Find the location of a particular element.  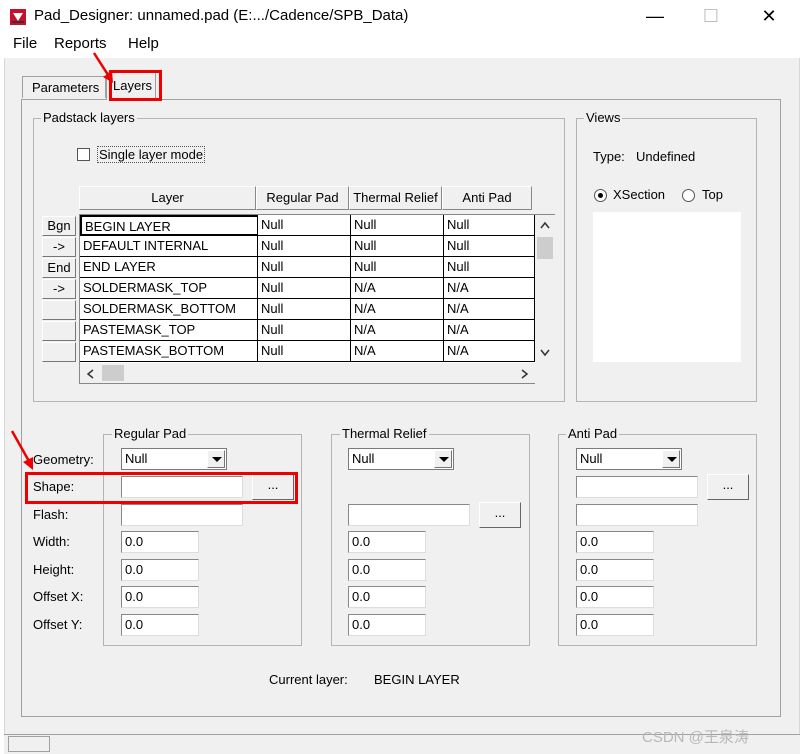

grid-cell-regular-6: Null is located at coordinates (304, 351).